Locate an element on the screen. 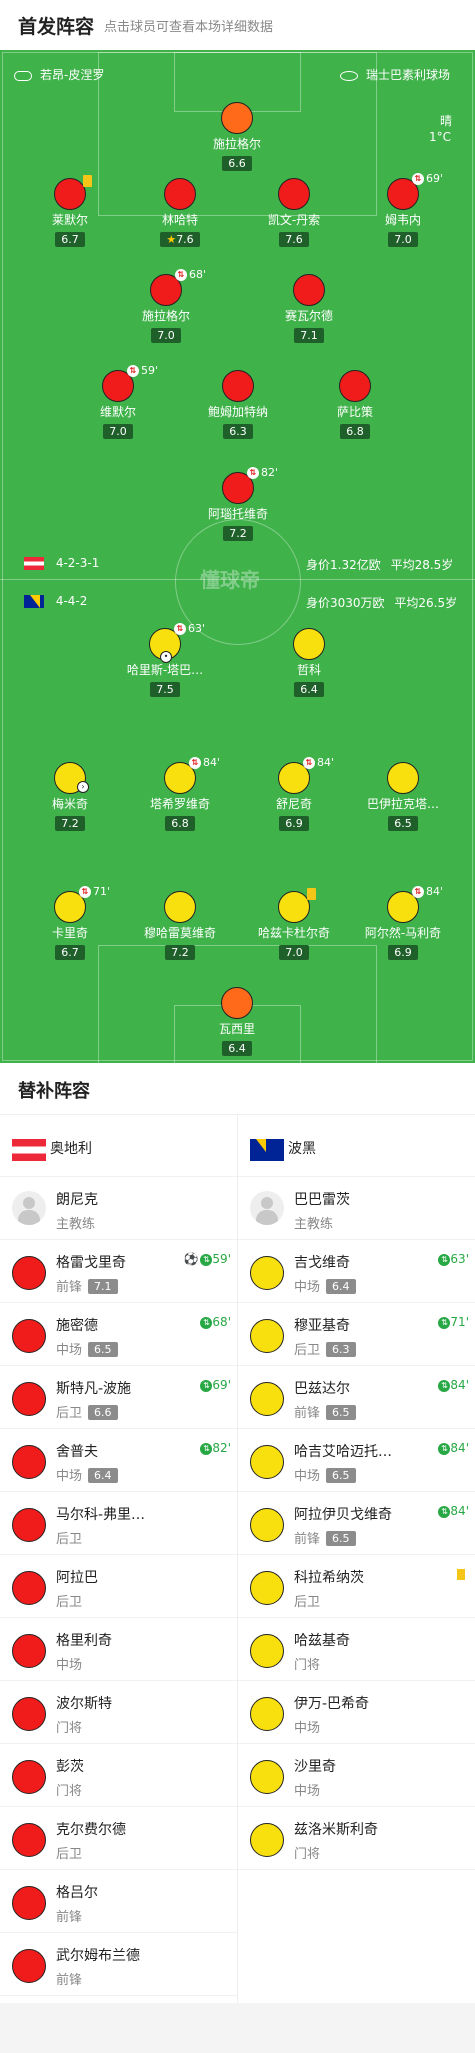  player-marker: › is located at coordinates (71, 778).